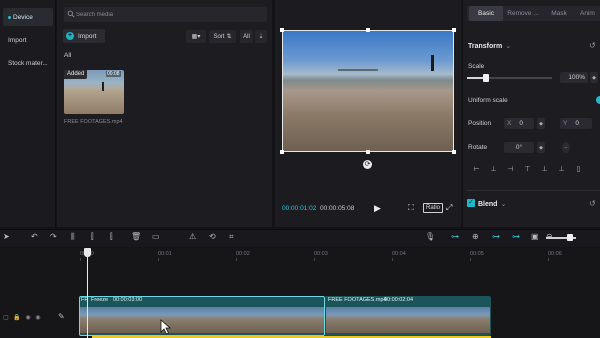 The image size is (600, 338). I want to click on freeze-icon: ▭, so click(156, 236).